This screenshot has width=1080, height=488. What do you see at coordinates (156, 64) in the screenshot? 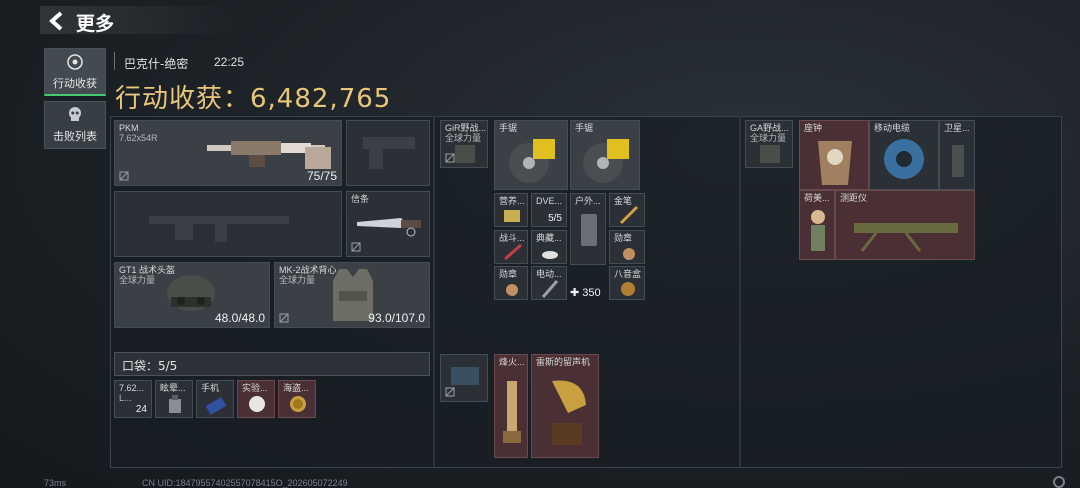
I see `map-name: 巴克什-绝密` at bounding box center [156, 64].